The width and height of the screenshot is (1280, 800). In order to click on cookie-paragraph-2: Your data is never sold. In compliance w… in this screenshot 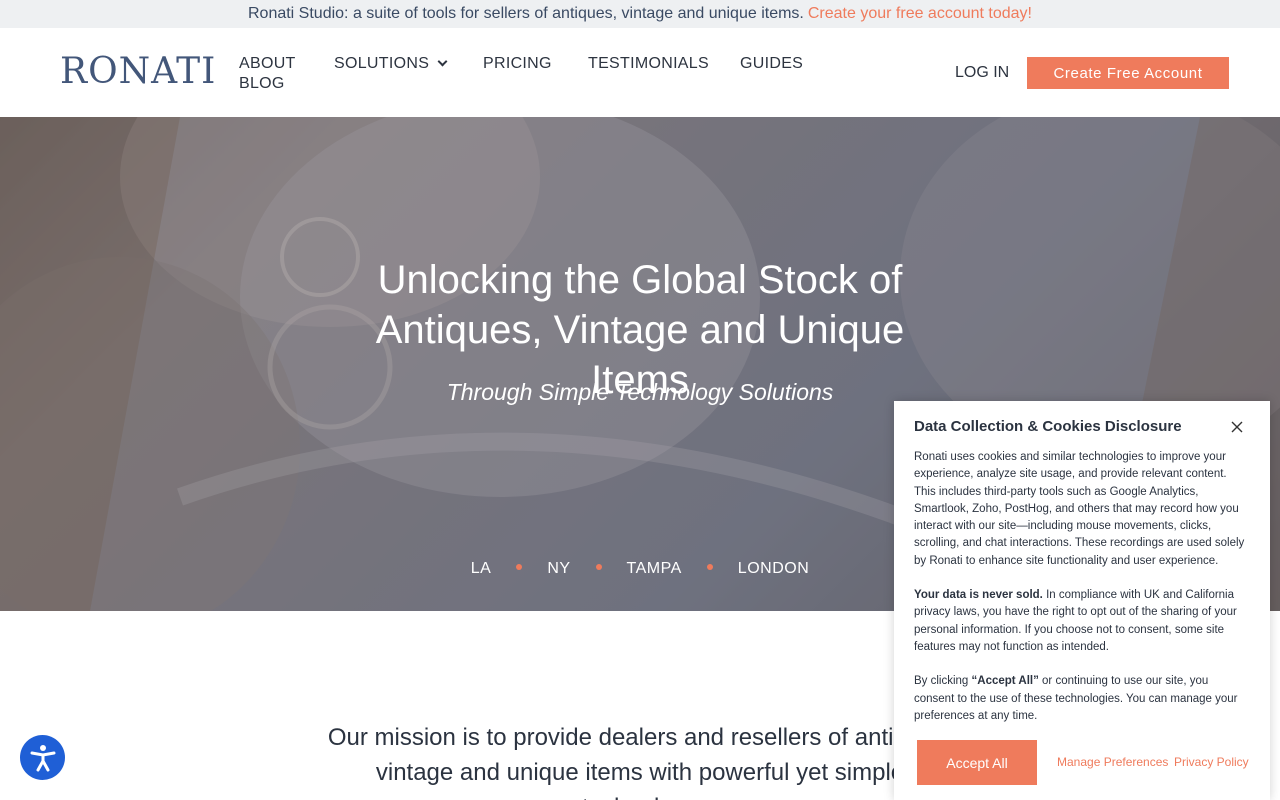, I will do `click(1082, 621)`.